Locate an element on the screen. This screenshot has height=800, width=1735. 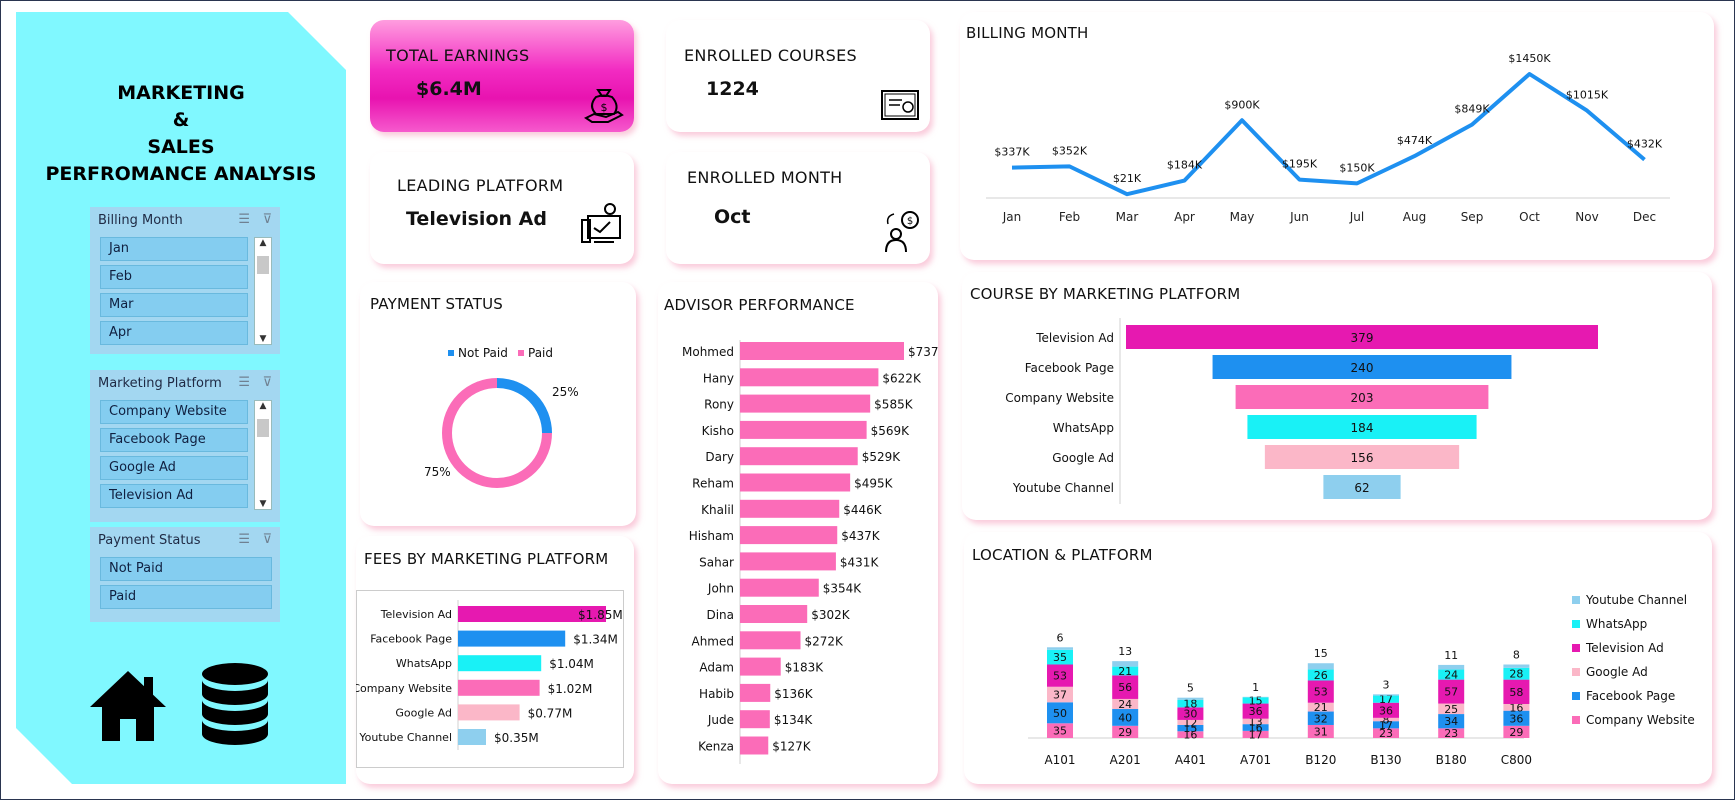
person-dollar-icon: $ is located at coordinates (902, 232).